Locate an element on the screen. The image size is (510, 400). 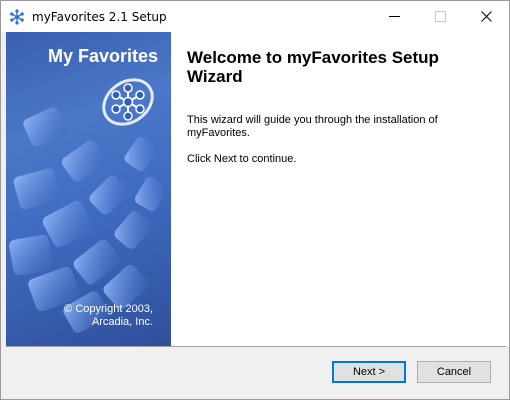
welcome-heading: Welcome to myFavorites Setup Wizard is located at coordinates (313, 67).